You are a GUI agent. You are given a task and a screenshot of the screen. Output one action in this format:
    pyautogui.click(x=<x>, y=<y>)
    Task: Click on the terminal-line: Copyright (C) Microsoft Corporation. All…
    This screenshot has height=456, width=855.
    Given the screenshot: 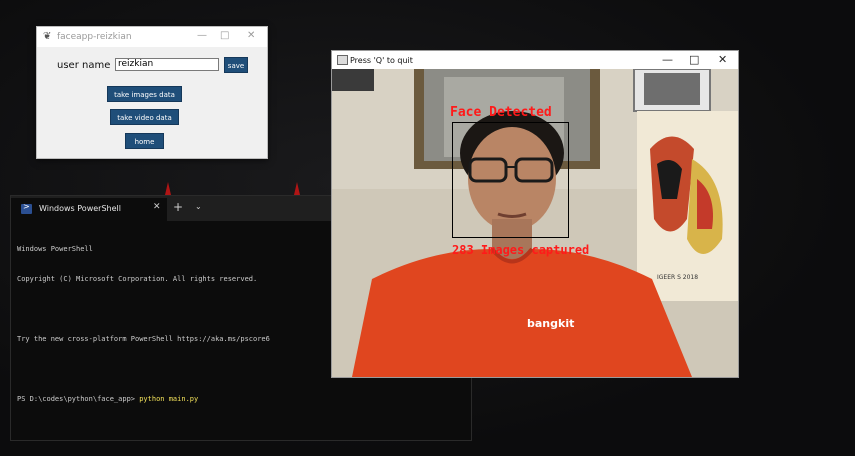 What is the action you would take?
    pyautogui.click(x=137, y=279)
    